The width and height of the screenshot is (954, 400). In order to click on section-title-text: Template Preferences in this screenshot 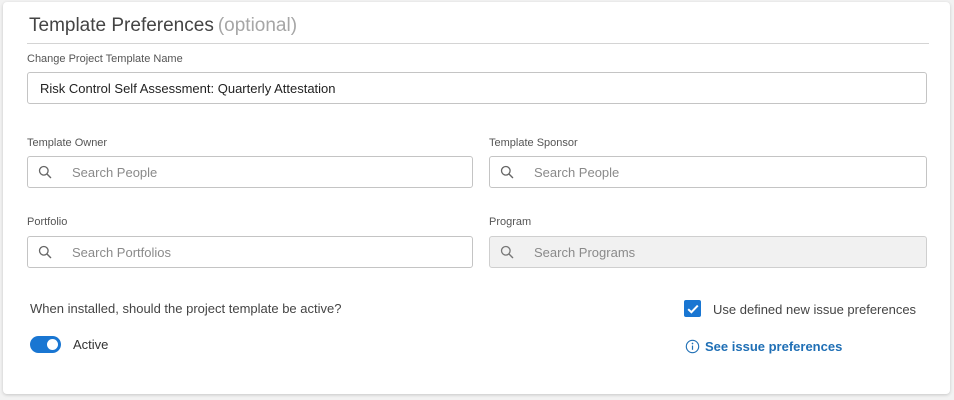, I will do `click(121, 25)`.